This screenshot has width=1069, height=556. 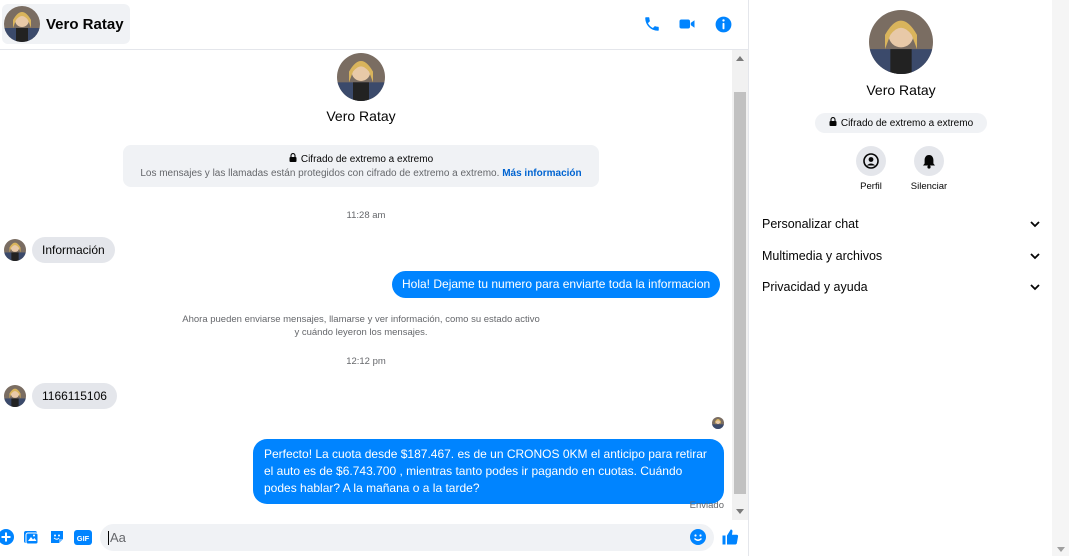 What do you see at coordinates (929, 186) in the screenshot?
I see `mute-label: Silenciar` at bounding box center [929, 186].